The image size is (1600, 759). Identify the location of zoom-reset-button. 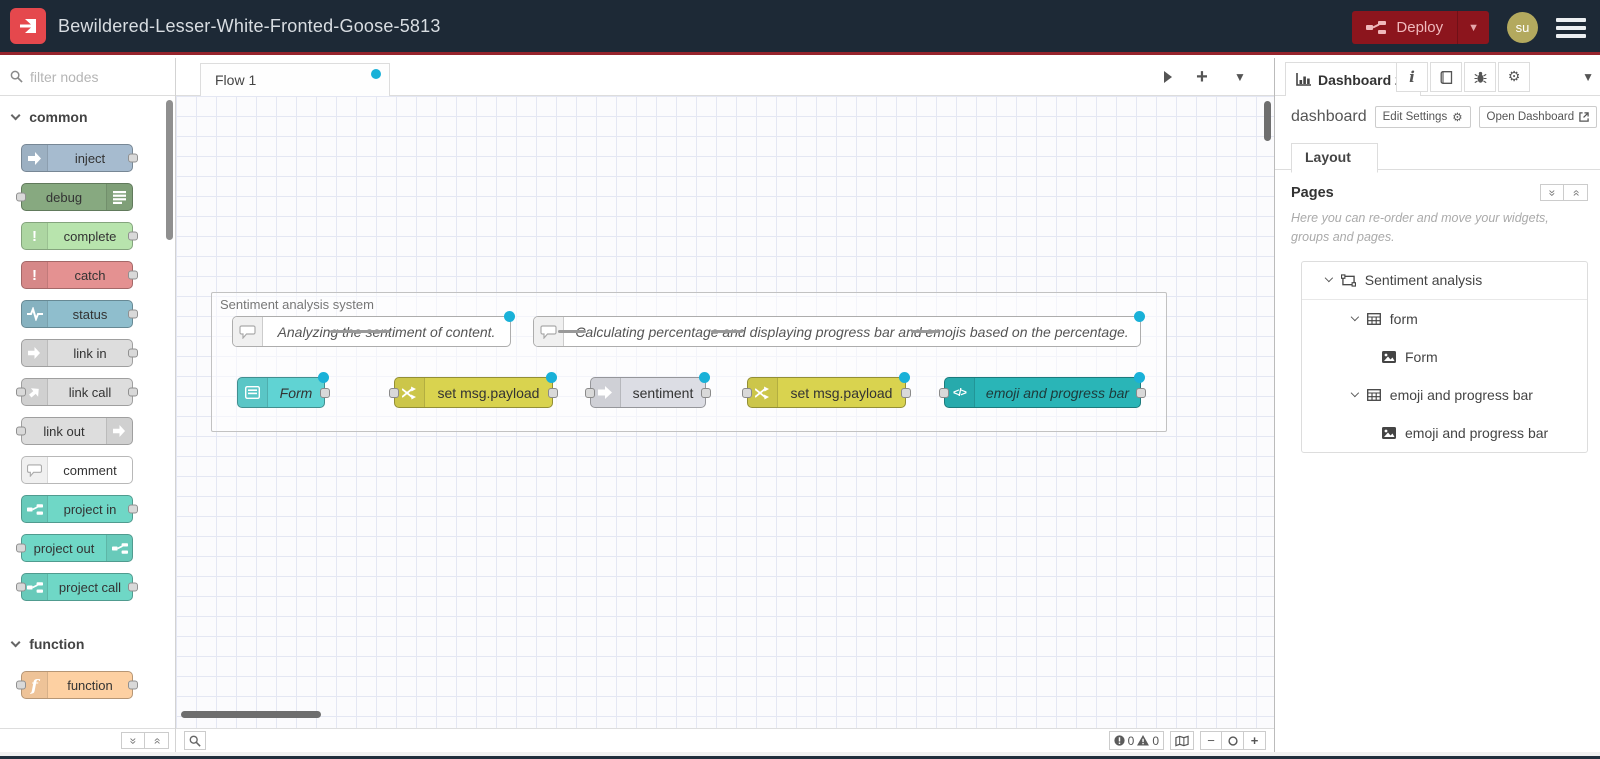
(1233, 740).